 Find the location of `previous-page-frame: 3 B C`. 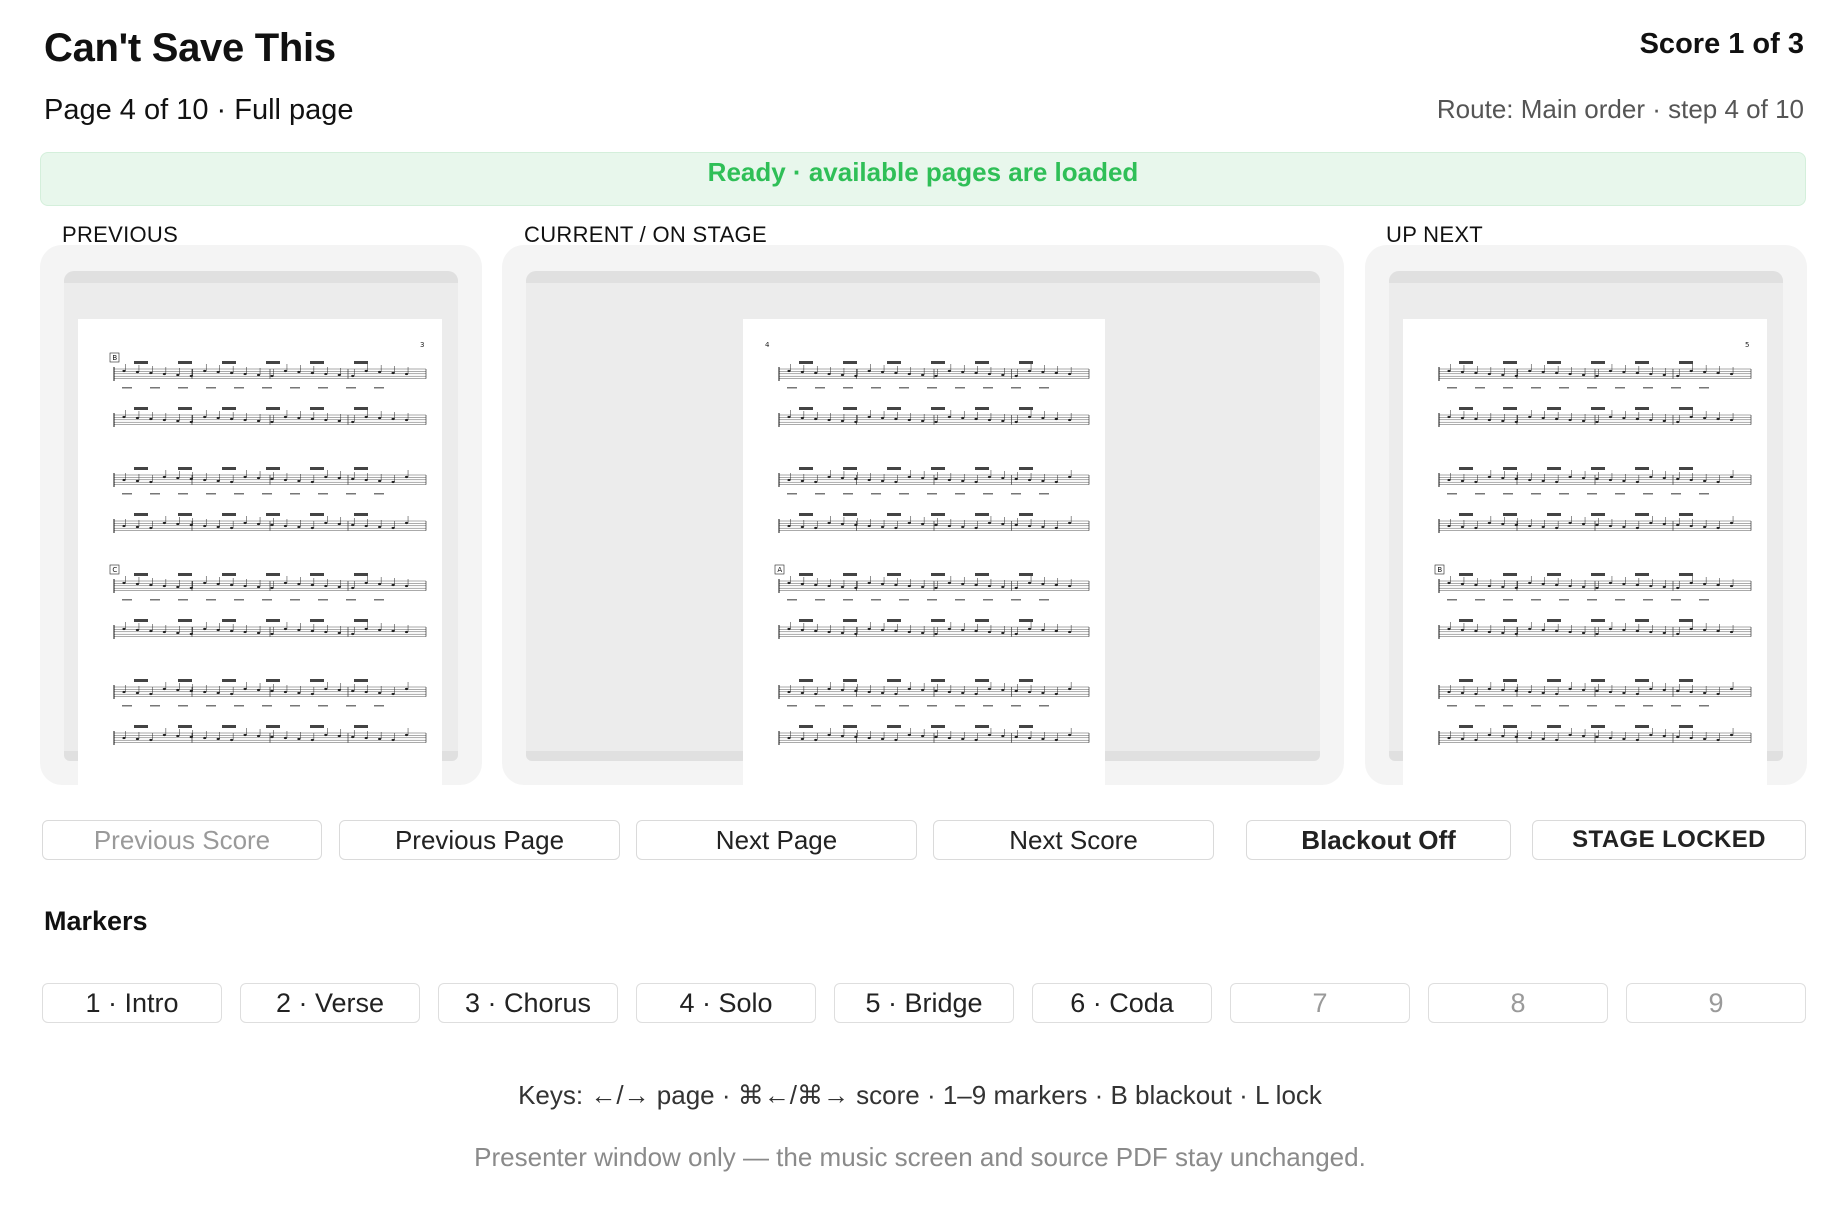

previous-page-frame: 3 B C is located at coordinates (261, 530).